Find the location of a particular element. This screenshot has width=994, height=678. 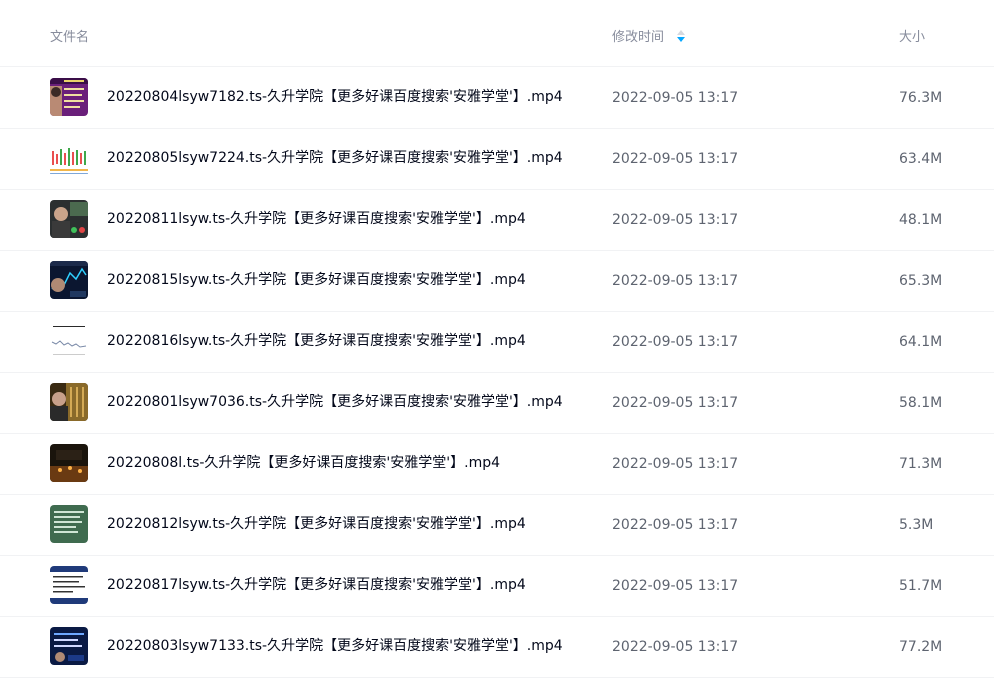

table-header: 文件名 修改时间 大小 is located at coordinates (497, 33).